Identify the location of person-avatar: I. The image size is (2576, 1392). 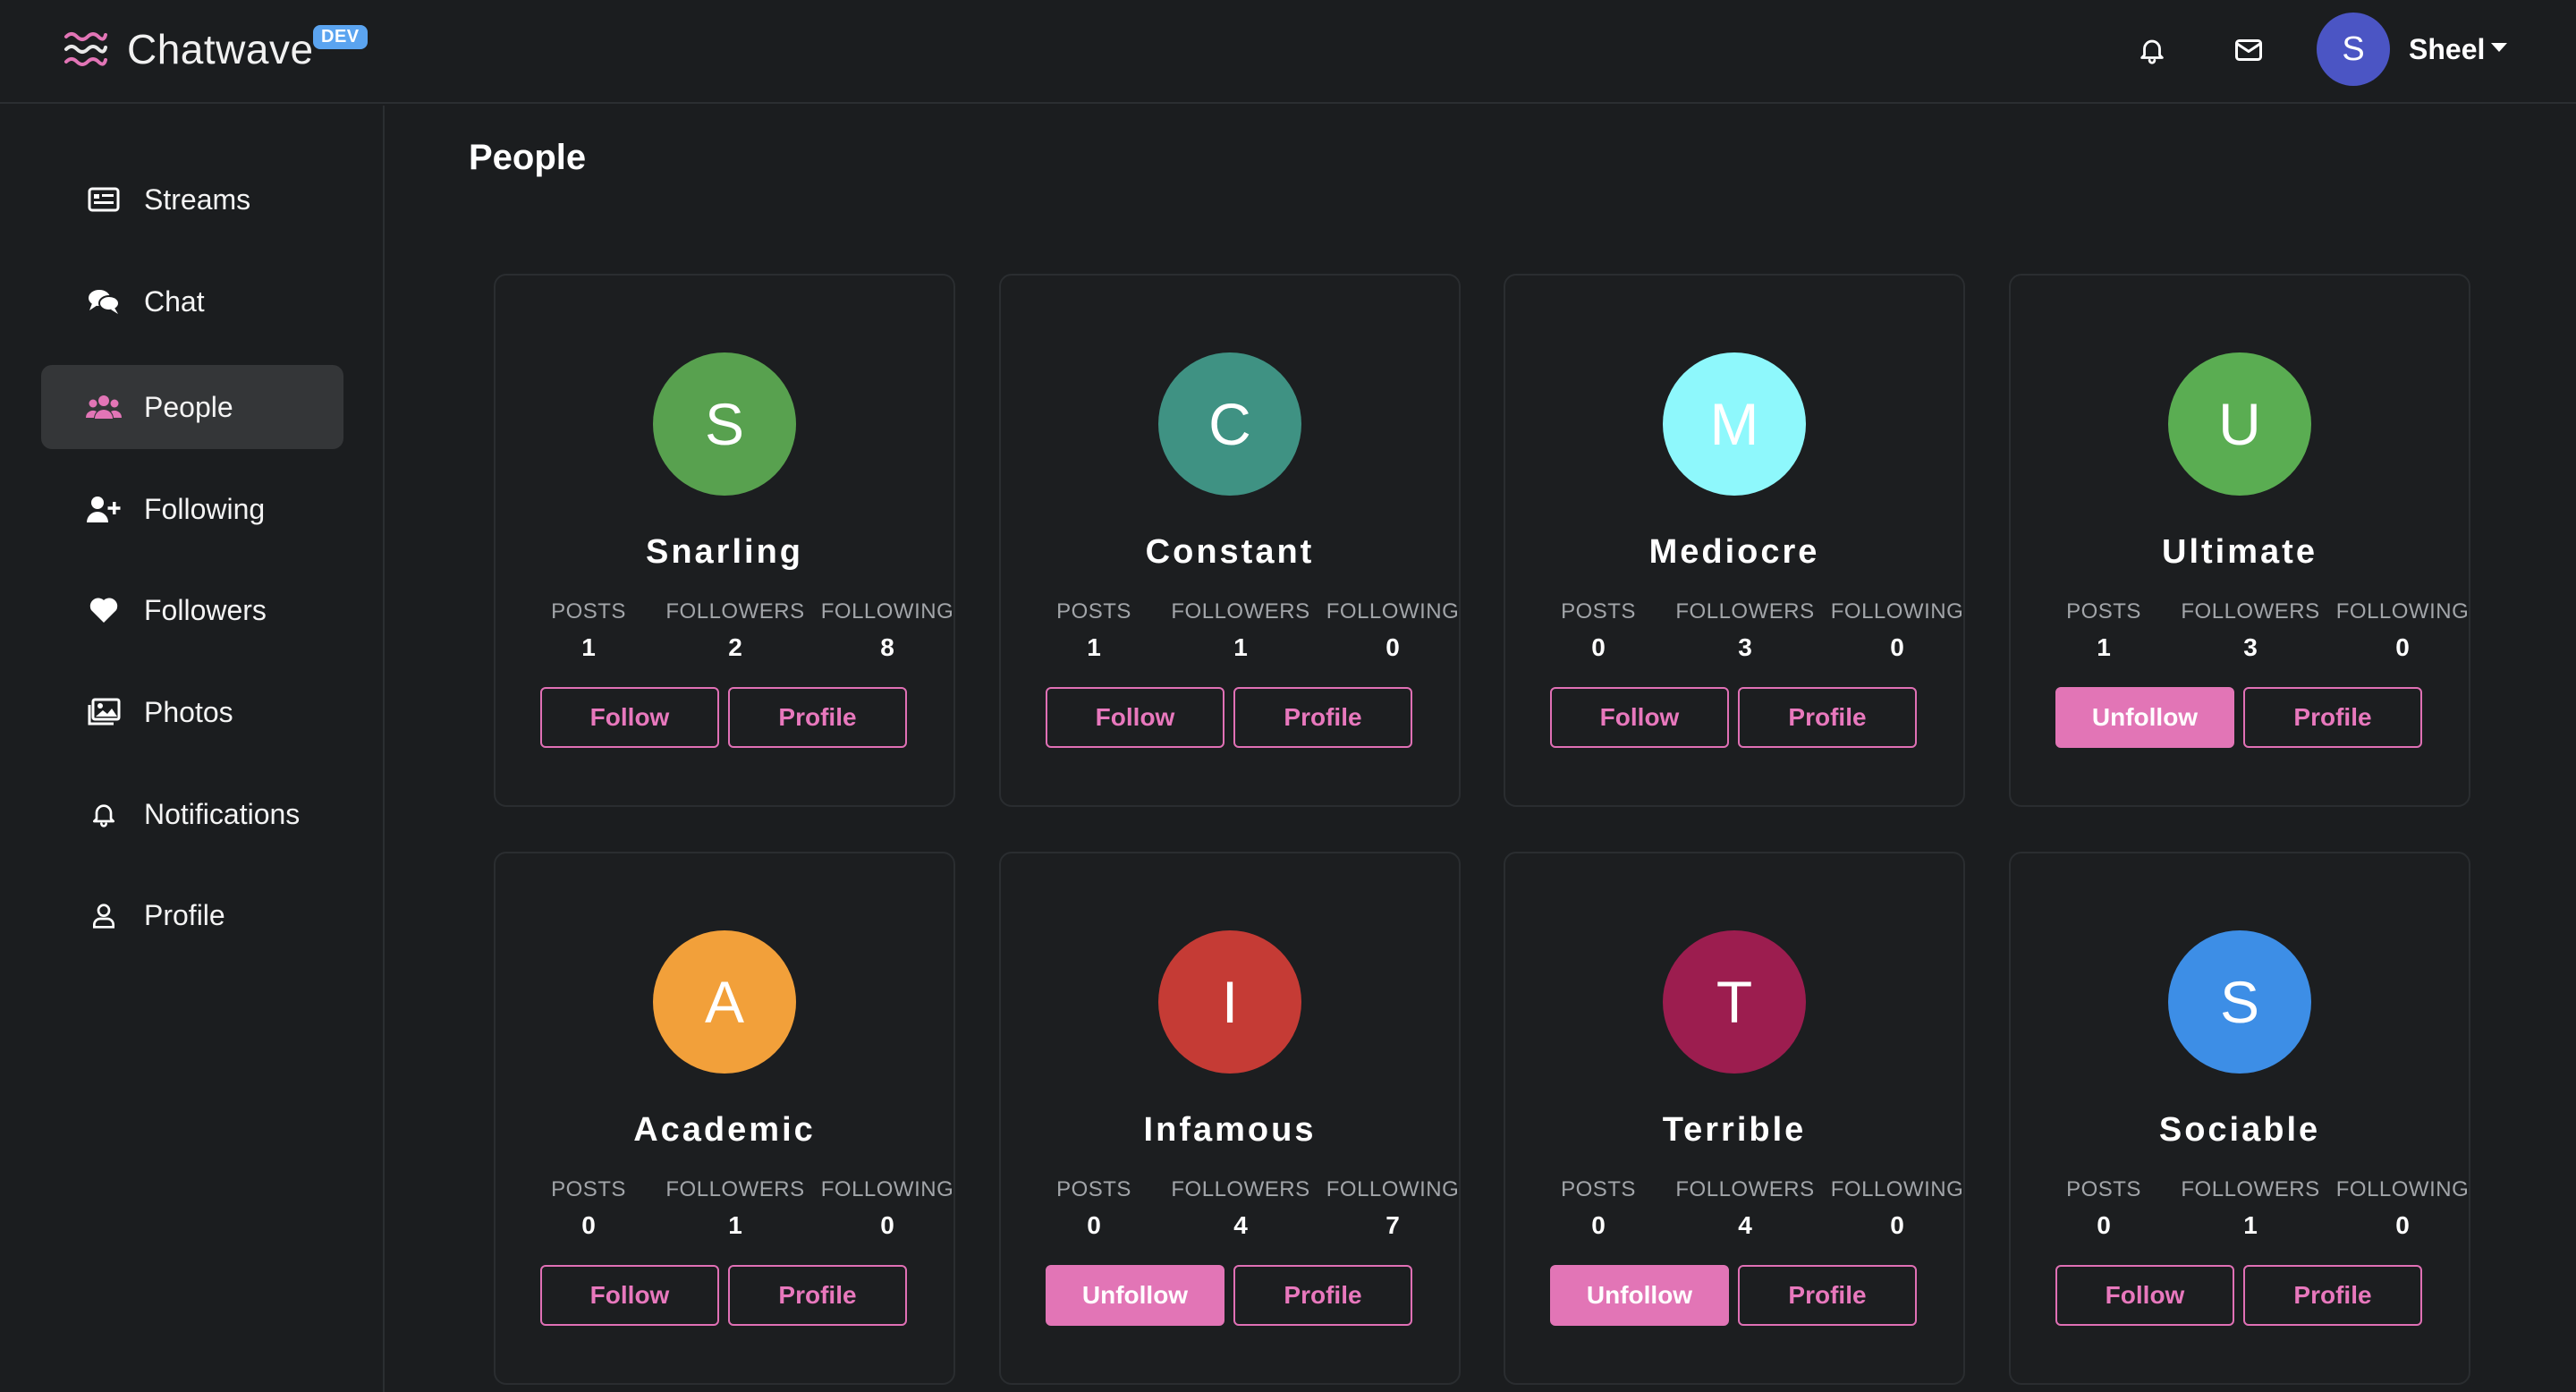
(1229, 1002).